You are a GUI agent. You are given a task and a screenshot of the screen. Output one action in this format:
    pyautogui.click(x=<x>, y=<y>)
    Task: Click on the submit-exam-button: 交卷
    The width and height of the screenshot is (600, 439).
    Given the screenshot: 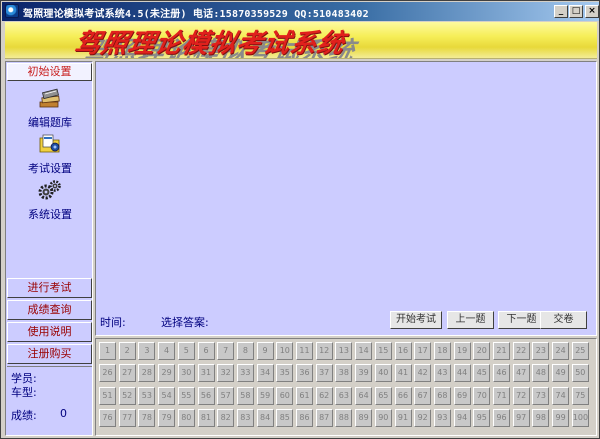 What is the action you would take?
    pyautogui.click(x=563, y=320)
    